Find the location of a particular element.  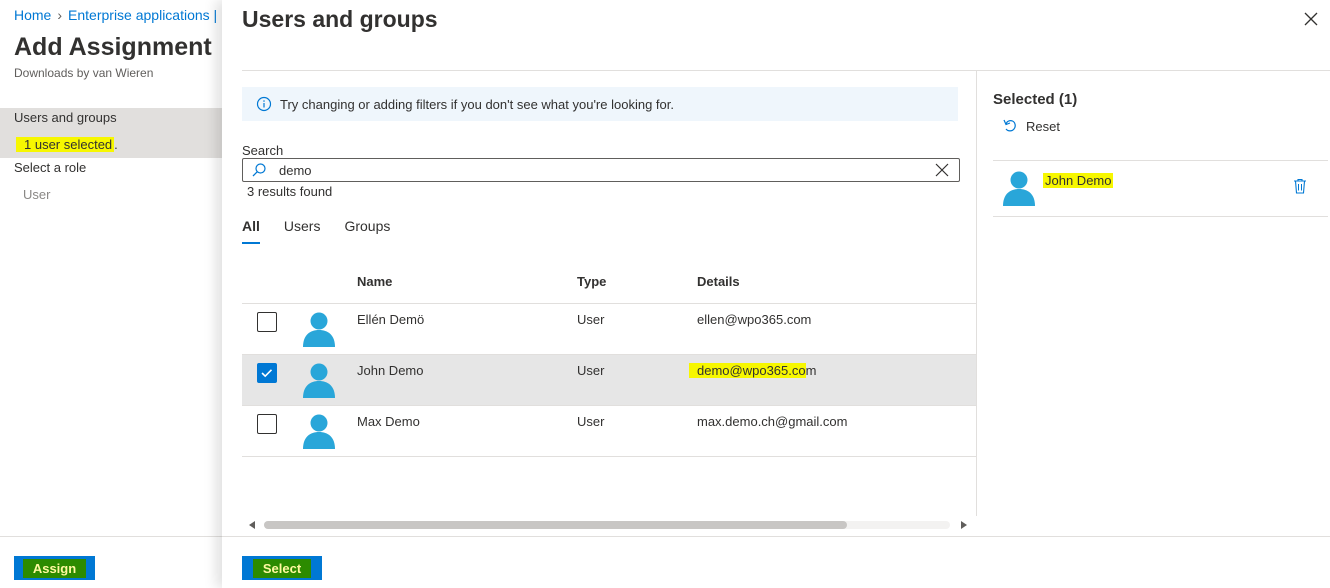

scrollbar-thumb is located at coordinates (555, 525).